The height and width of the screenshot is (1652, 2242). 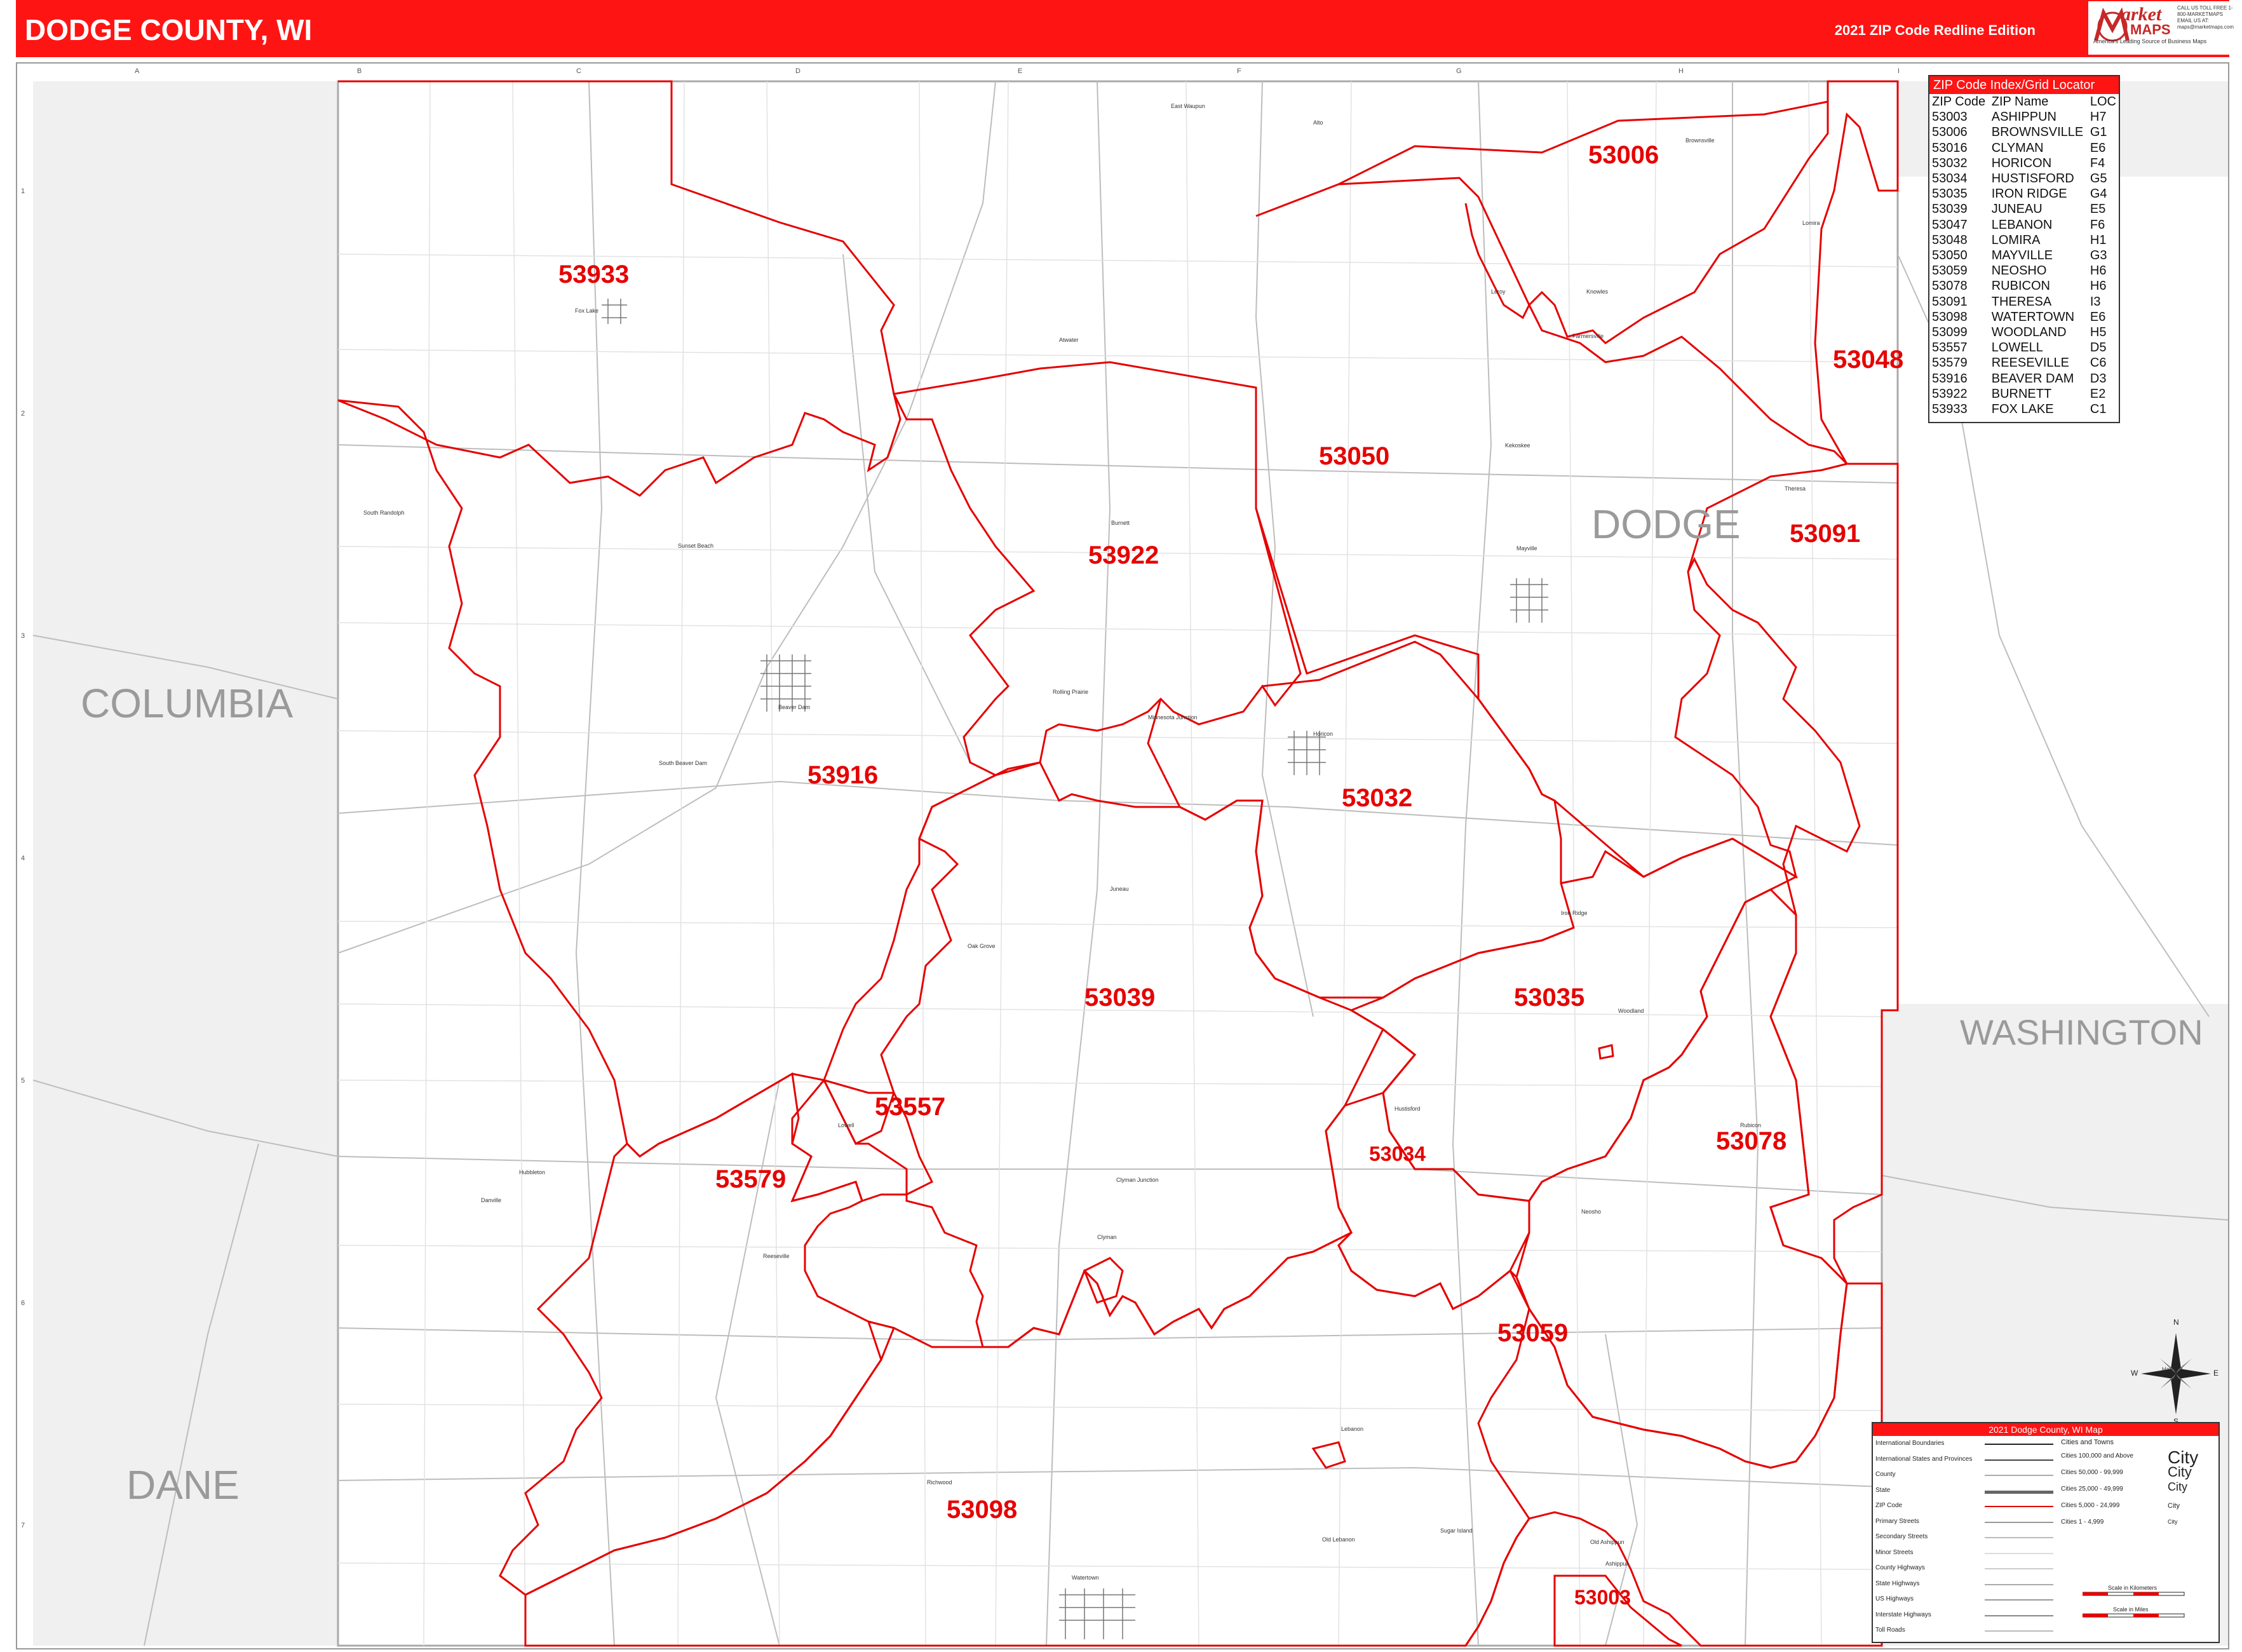 What do you see at coordinates (1123, 555) in the screenshot?
I see `zip-label-53922: 53922` at bounding box center [1123, 555].